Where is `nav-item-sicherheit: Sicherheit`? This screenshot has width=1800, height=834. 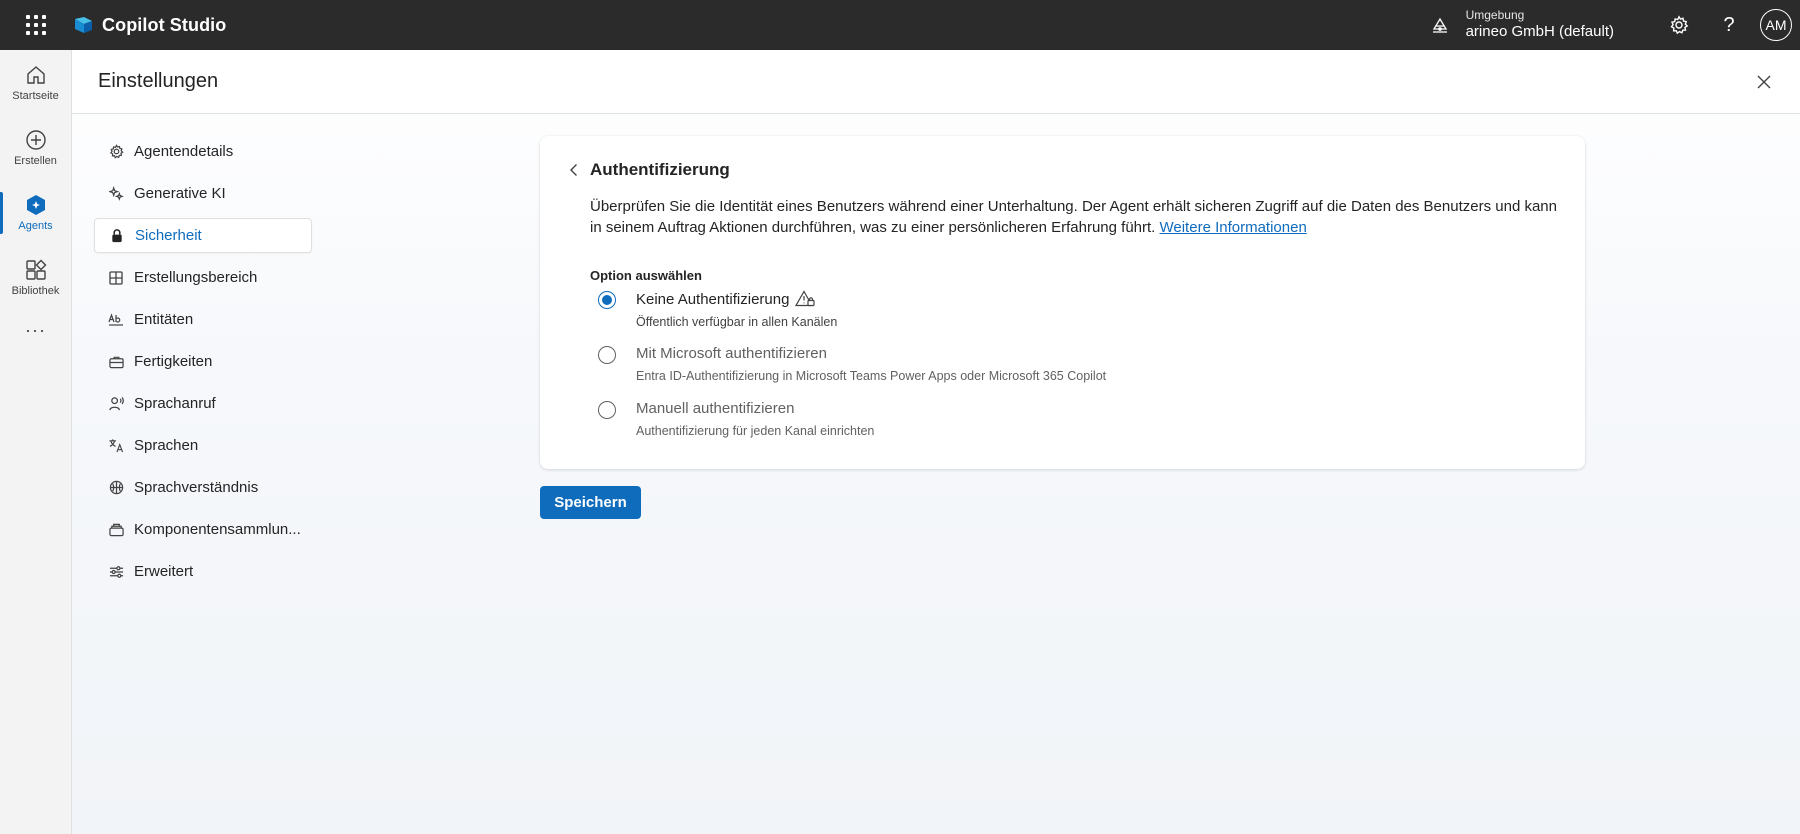
nav-item-sicherheit: Sicherheit is located at coordinates (203, 235).